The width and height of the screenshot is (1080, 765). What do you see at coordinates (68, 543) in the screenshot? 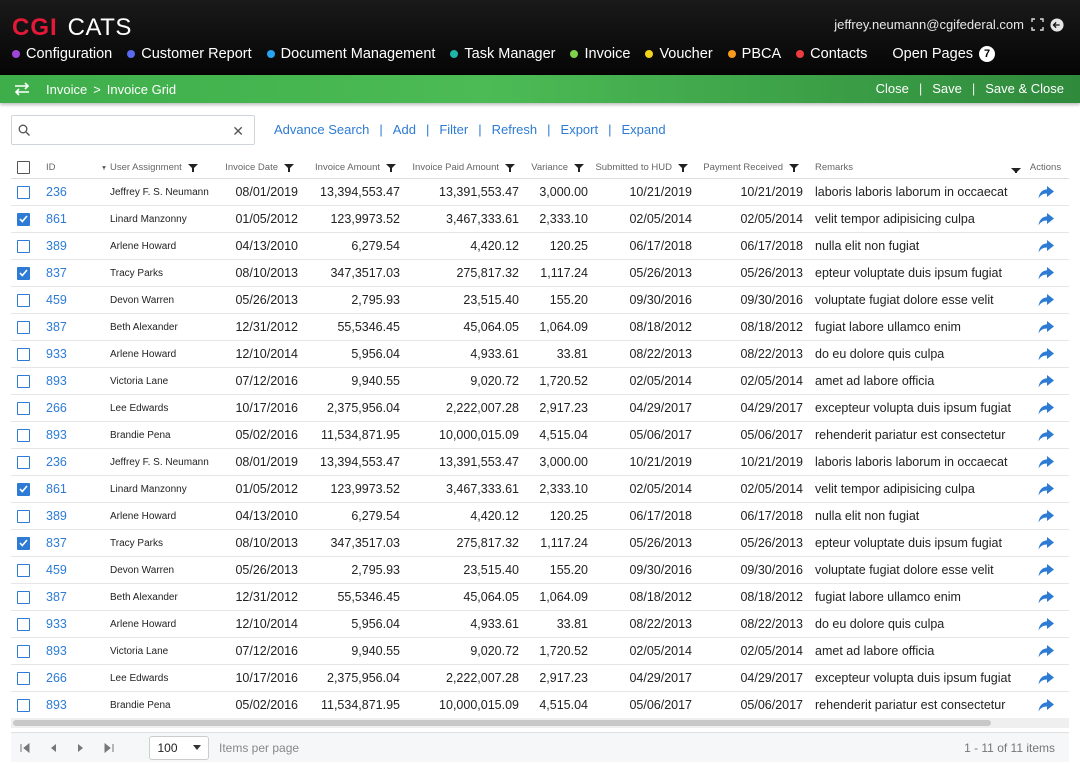
I see `cell-id: 837` at bounding box center [68, 543].